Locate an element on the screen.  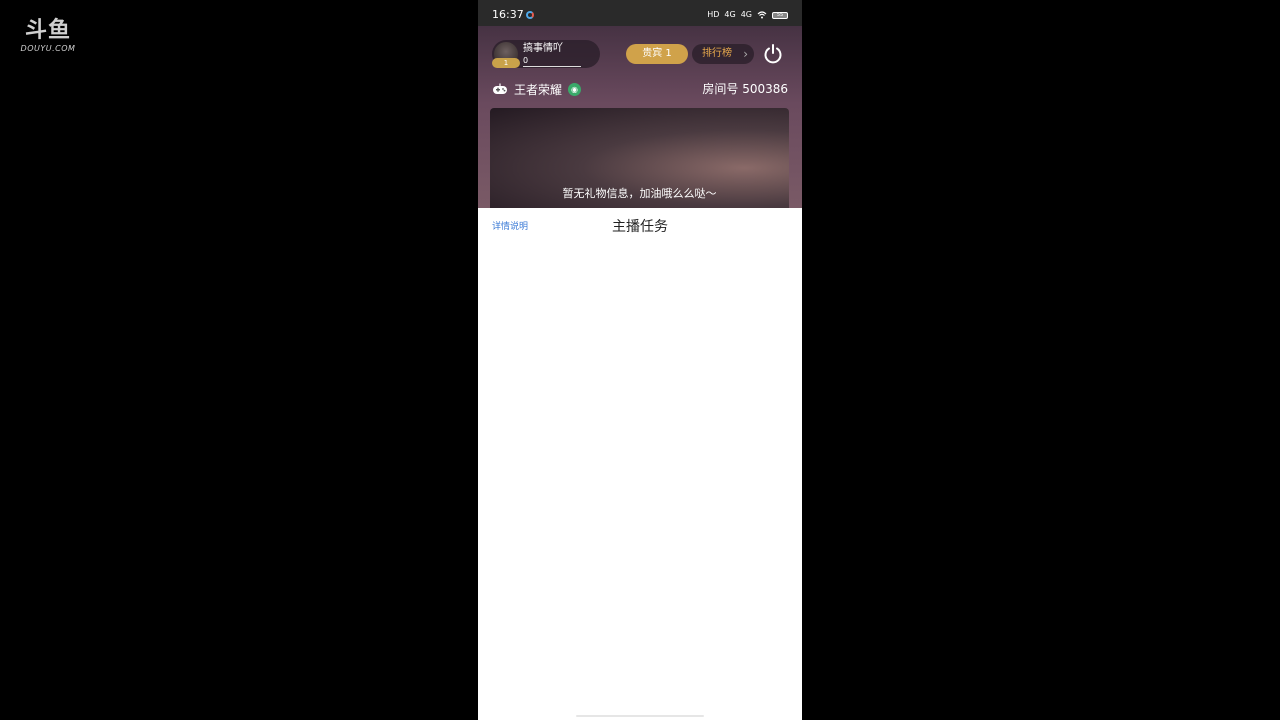
wifi-icon is located at coordinates (762, 15).